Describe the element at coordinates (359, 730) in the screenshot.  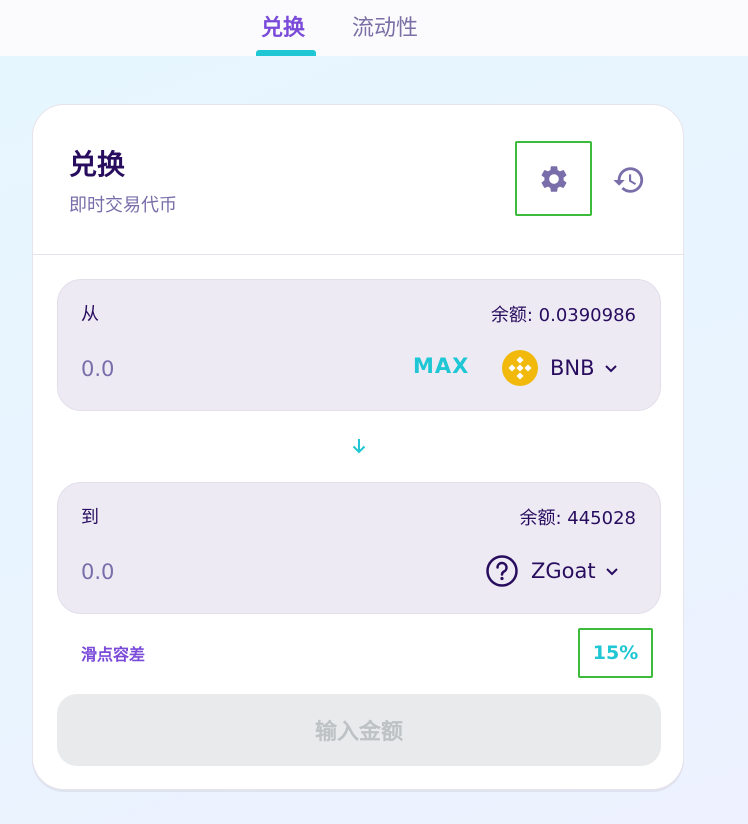
I see `enter-amount-button: 输入金额` at that location.